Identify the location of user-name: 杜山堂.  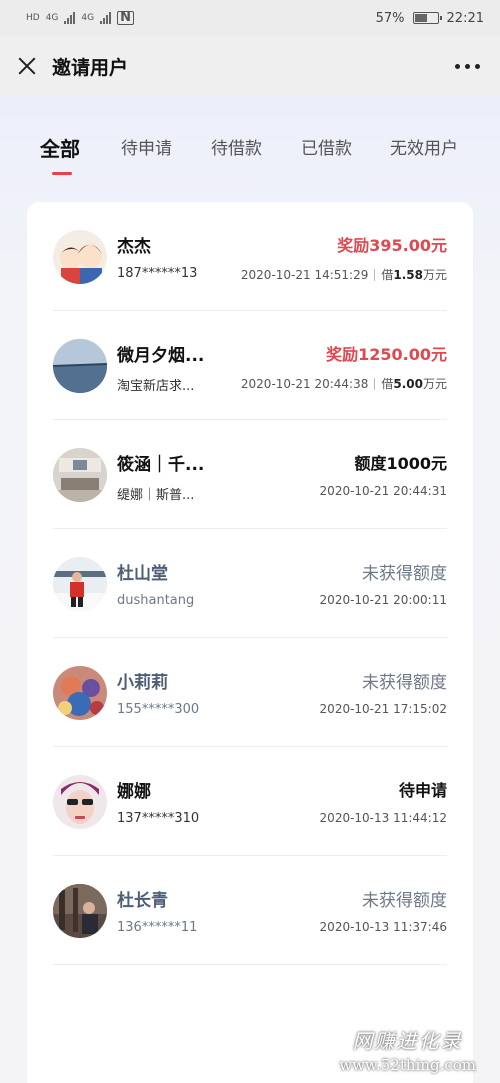
(142, 574).